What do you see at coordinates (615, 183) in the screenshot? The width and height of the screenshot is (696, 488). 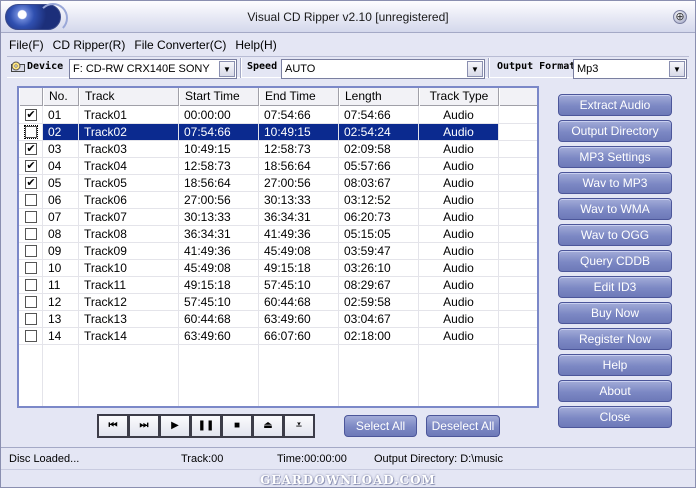 I see `wav-to-mp3-button: Wav to MP3` at bounding box center [615, 183].